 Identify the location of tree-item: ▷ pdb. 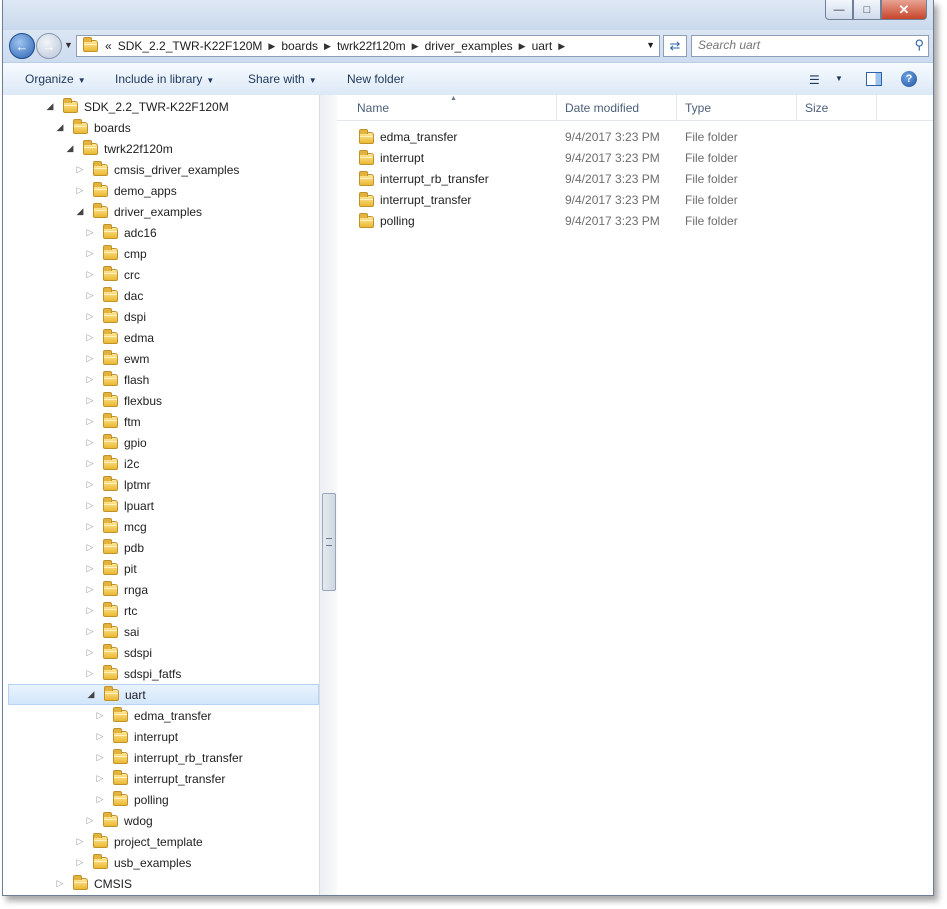
(114, 547).